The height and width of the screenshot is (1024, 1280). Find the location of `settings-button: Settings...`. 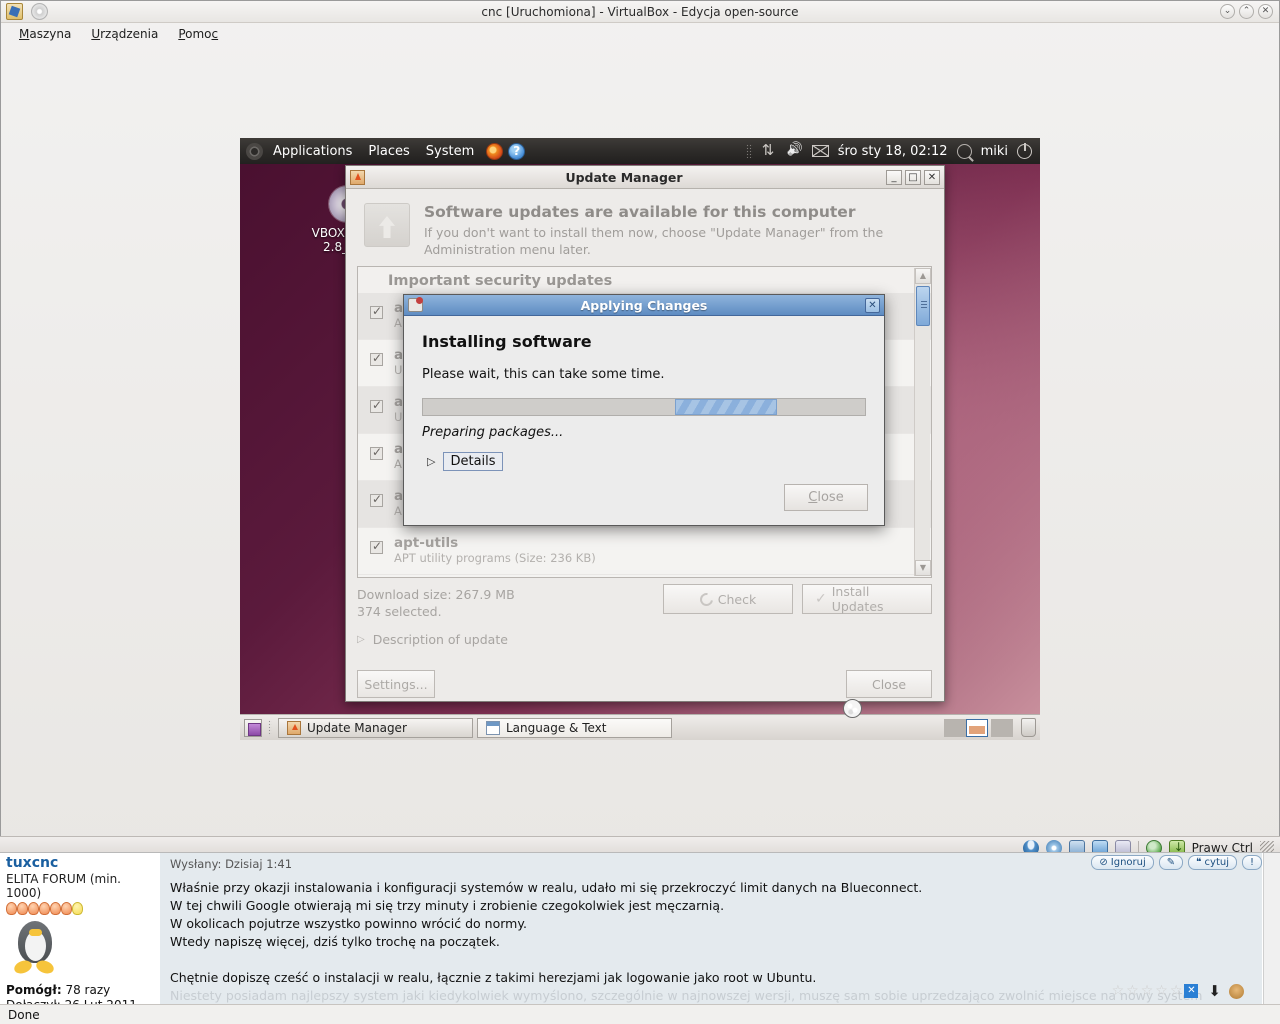

settings-button: Settings... is located at coordinates (396, 684).